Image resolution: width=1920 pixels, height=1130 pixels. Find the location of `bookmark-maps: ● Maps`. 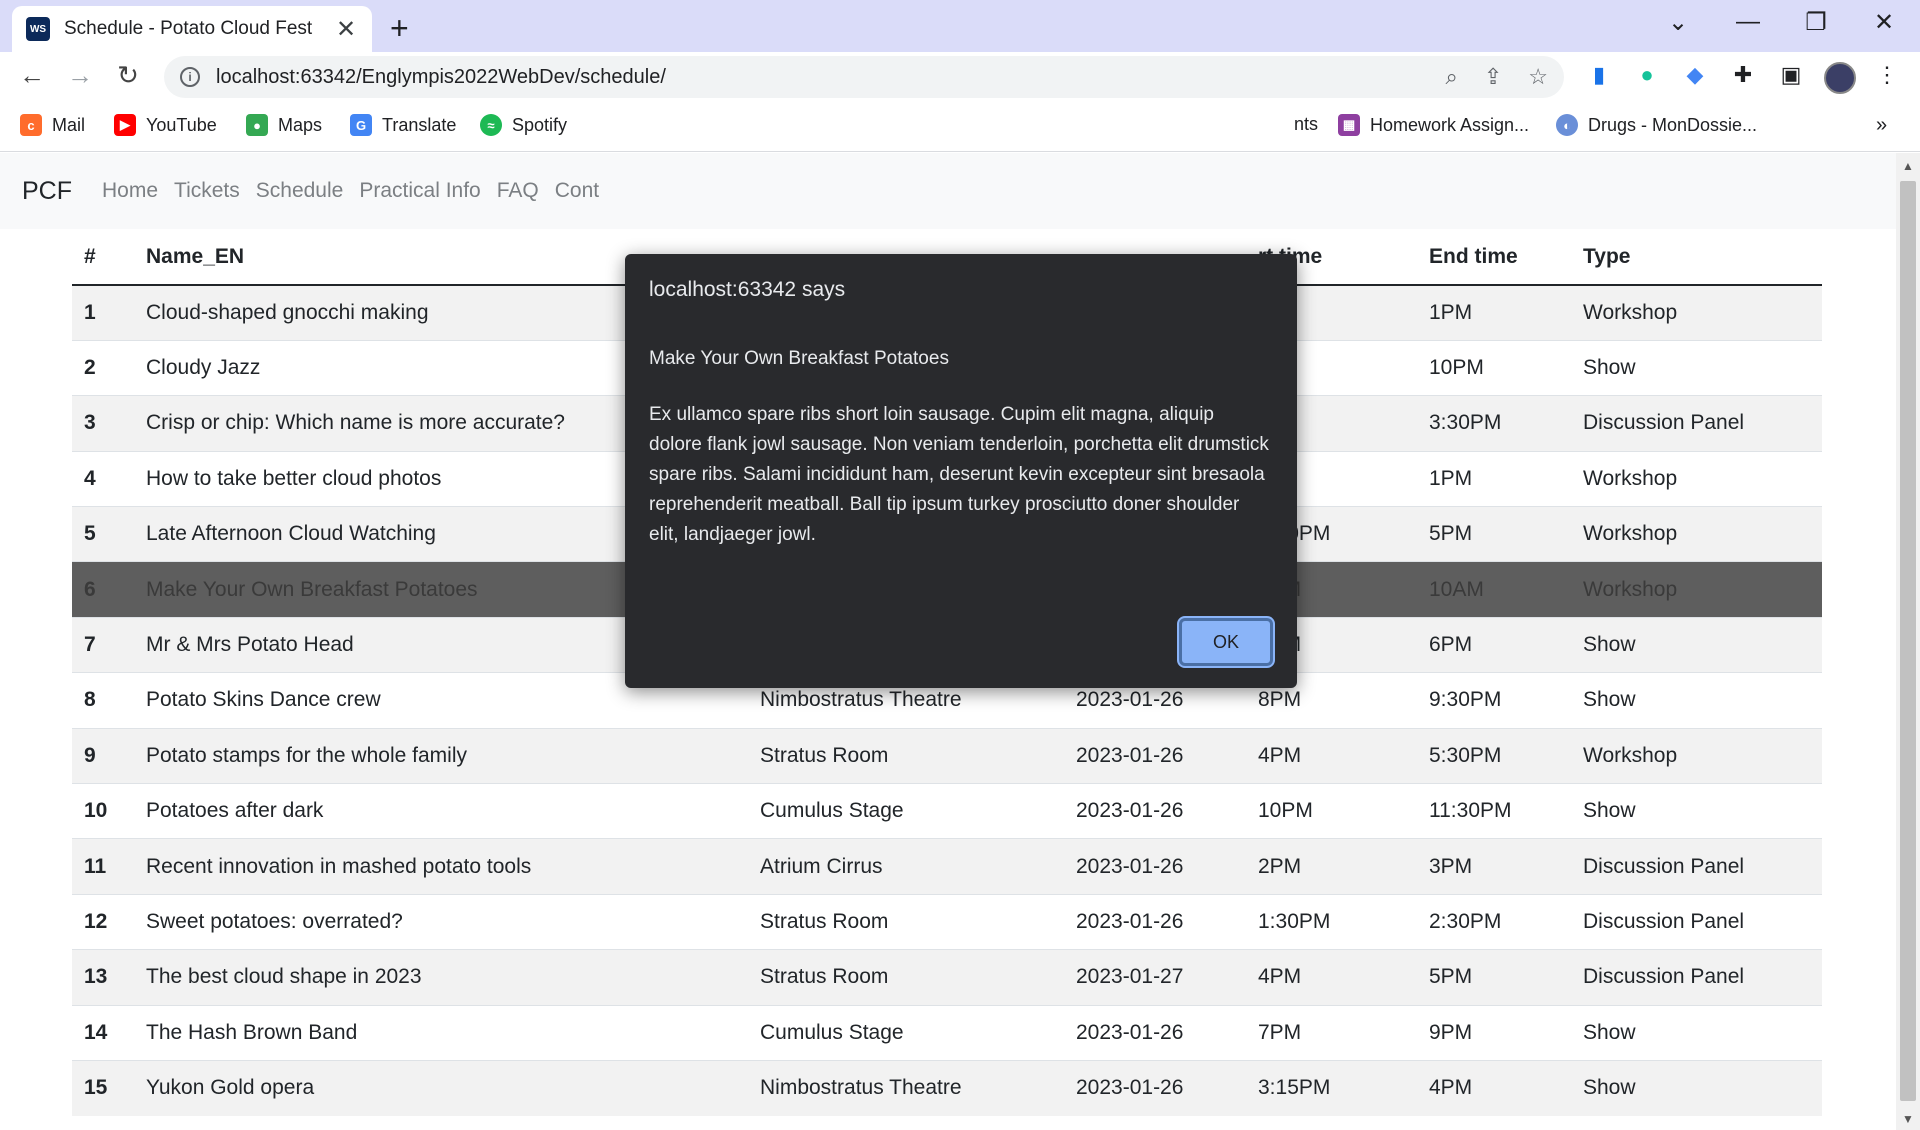

bookmark-maps: ● Maps is located at coordinates (284, 125).